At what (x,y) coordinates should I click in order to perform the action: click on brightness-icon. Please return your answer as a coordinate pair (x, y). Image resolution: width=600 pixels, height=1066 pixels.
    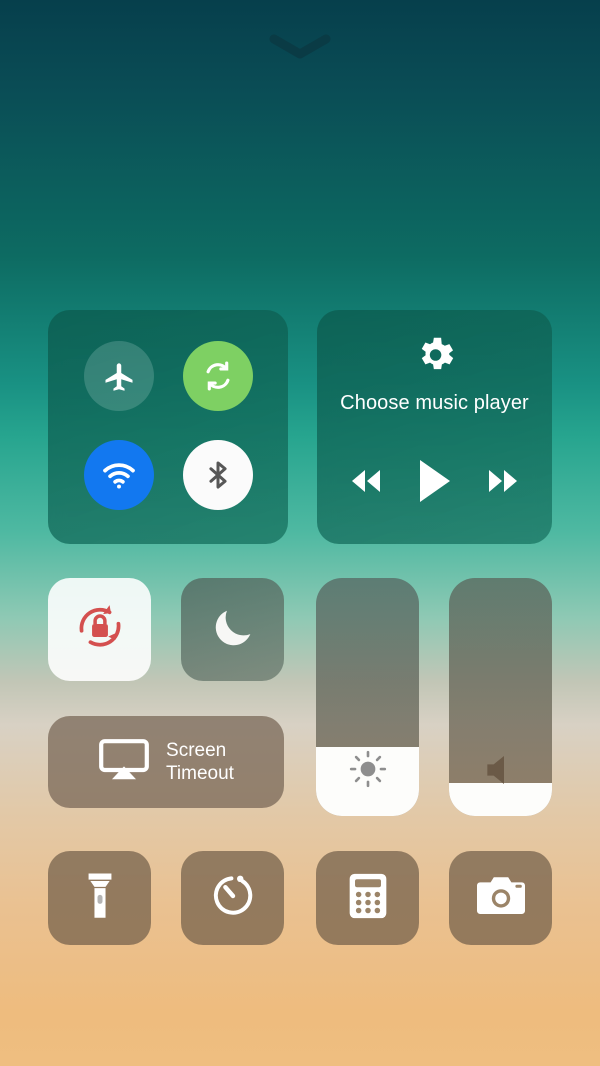
    Looking at the image, I should click on (367, 769).